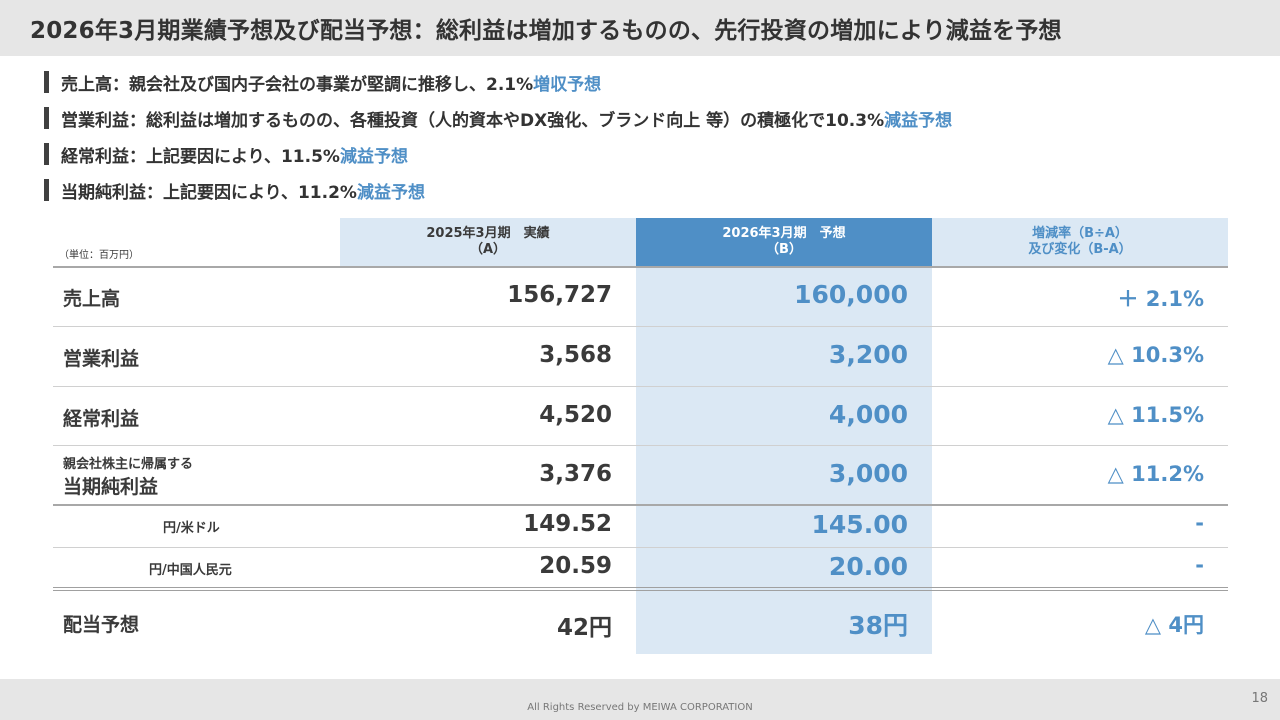 The height and width of the screenshot is (720, 1280). What do you see at coordinates (640, 416) in the screenshot?
I see `table-row-ordinary-profit: 経常利益 4,520 4,000 △ 11.5%` at bounding box center [640, 416].